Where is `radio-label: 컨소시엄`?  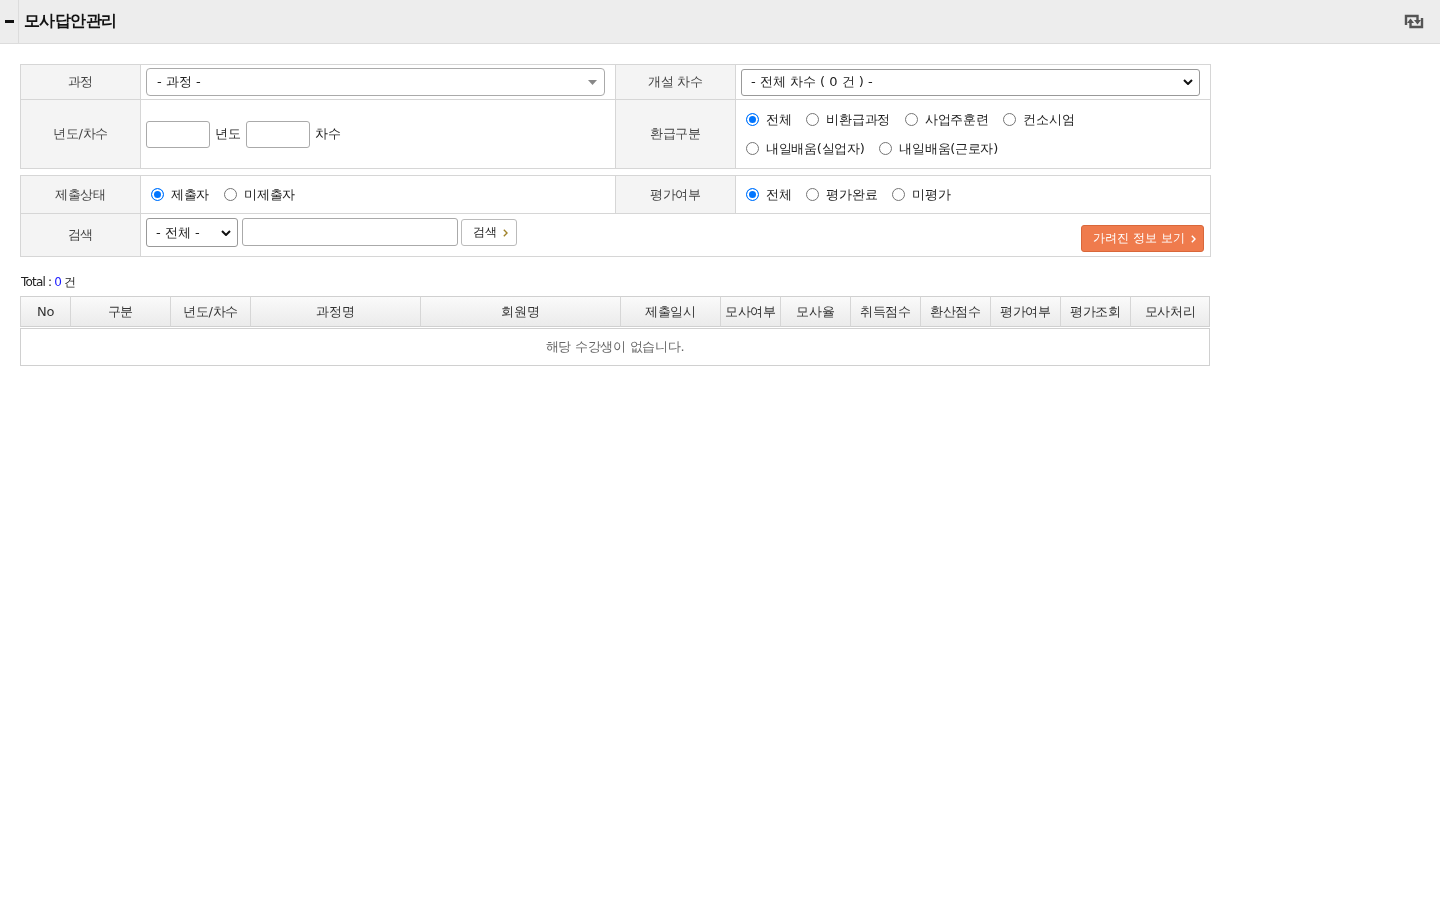 radio-label: 컨소시엄 is located at coordinates (1049, 119).